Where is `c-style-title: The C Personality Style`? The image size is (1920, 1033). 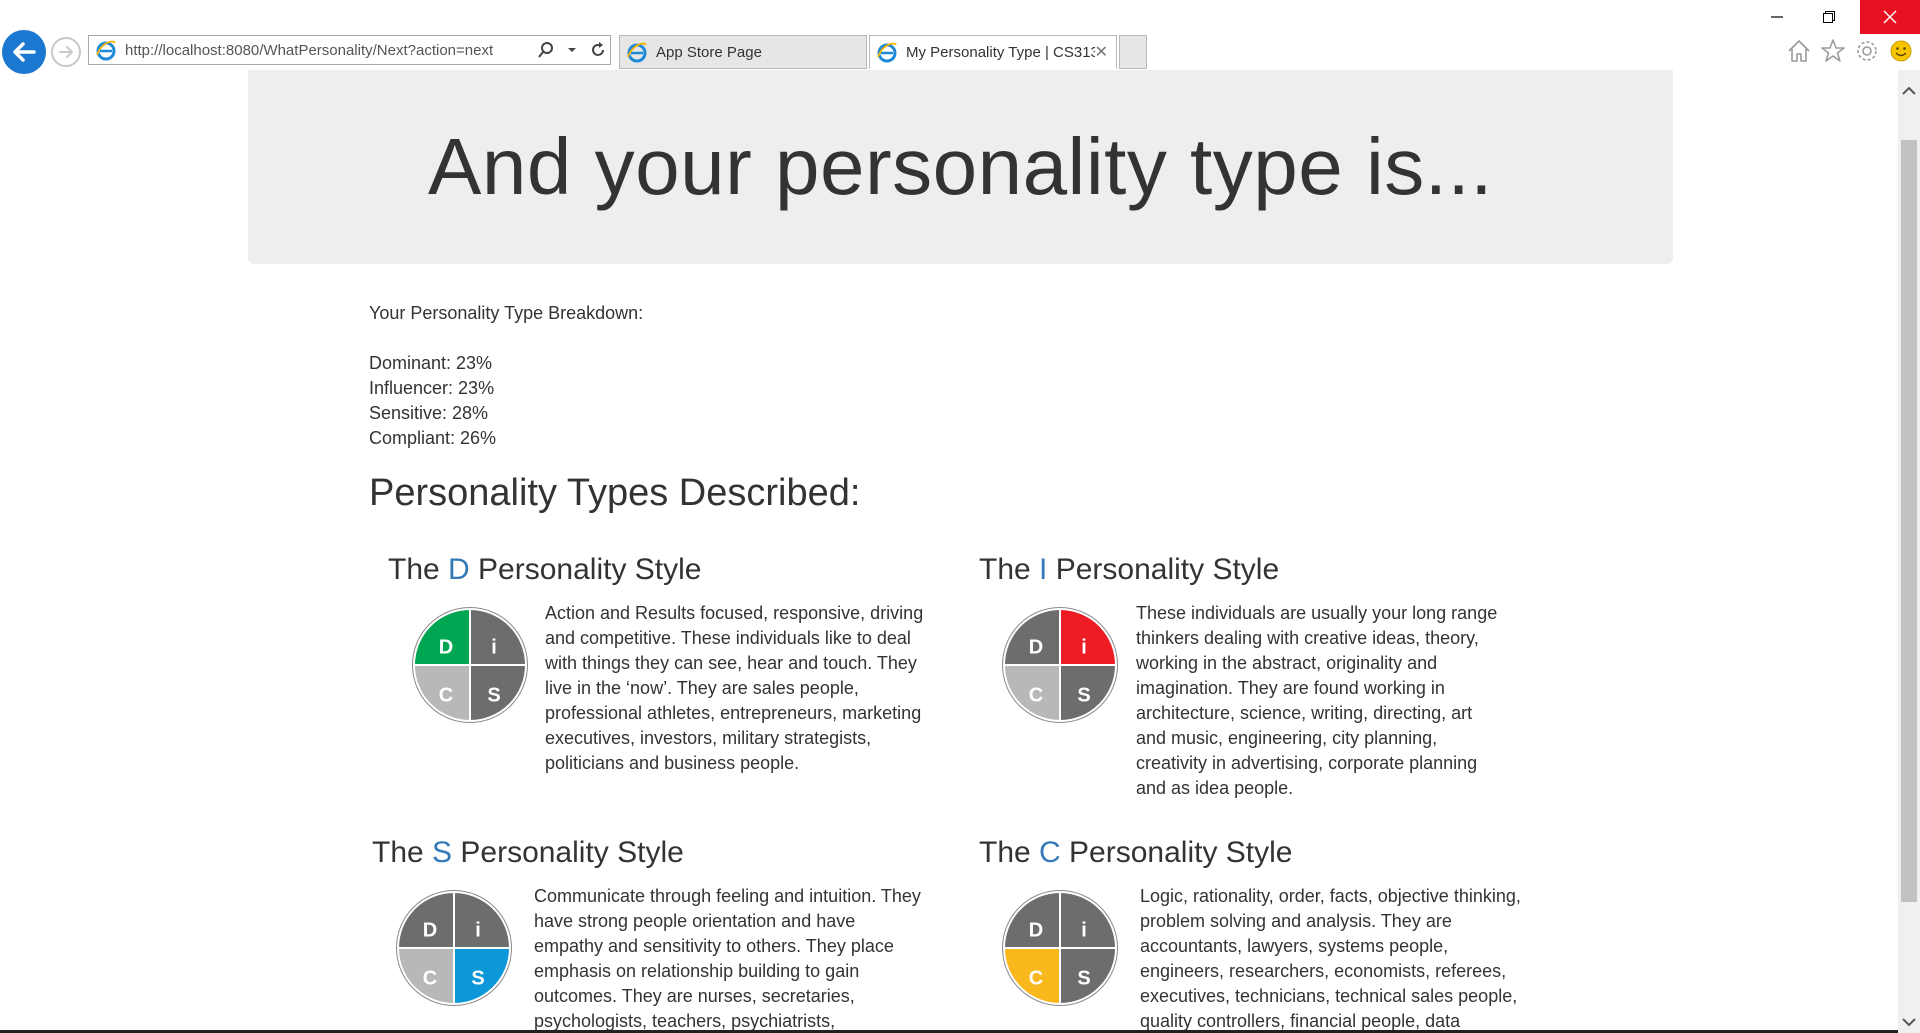
c-style-title: The C Personality Style is located at coordinates (1135, 853).